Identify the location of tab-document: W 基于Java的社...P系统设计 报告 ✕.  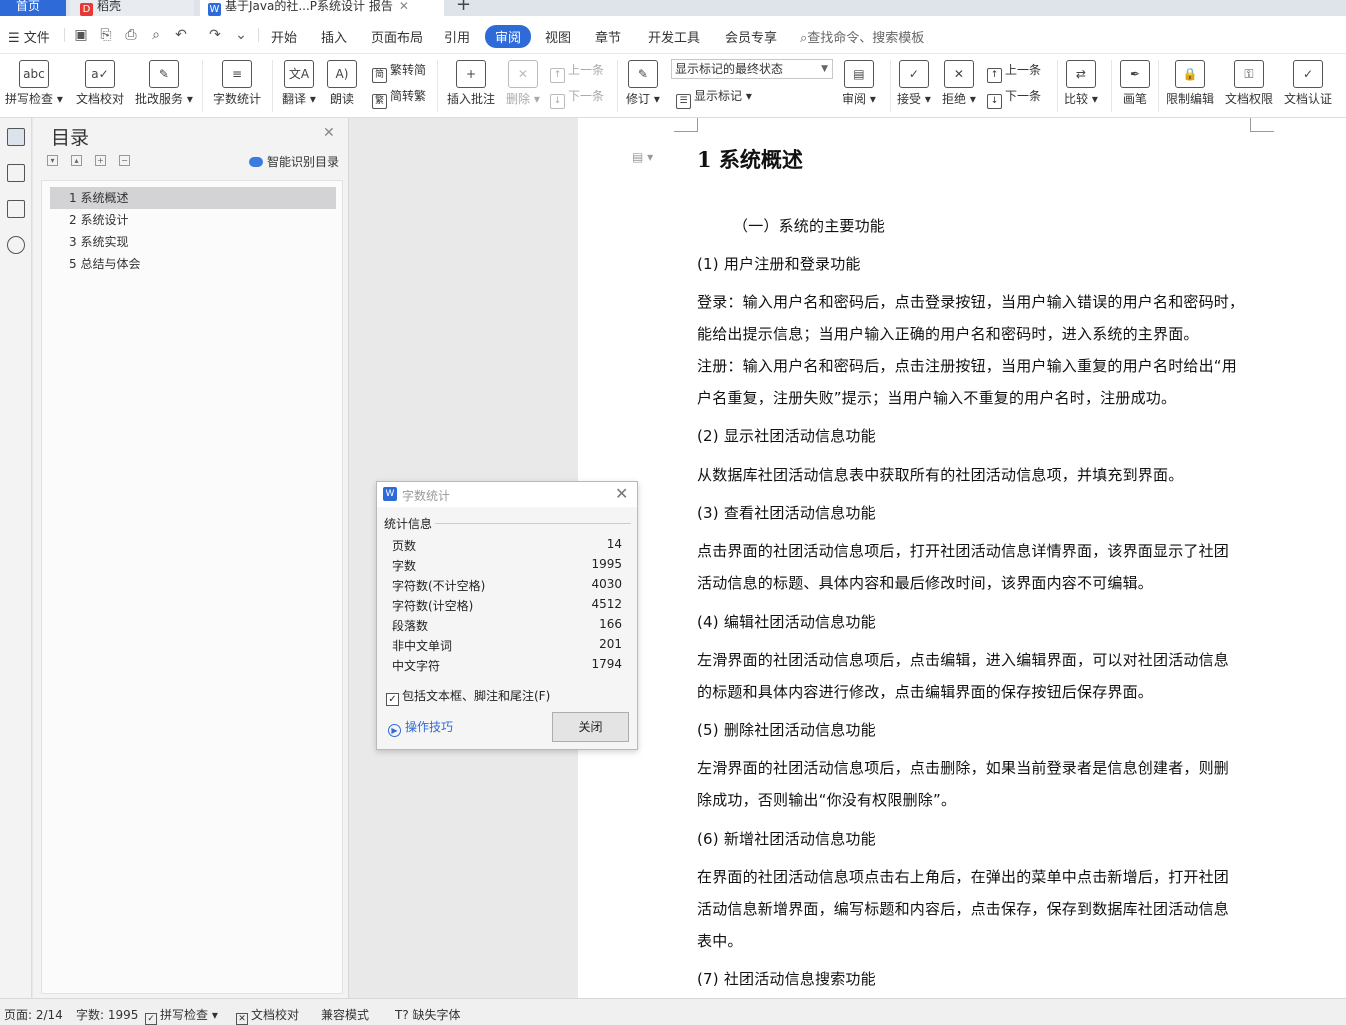
(322, 8).